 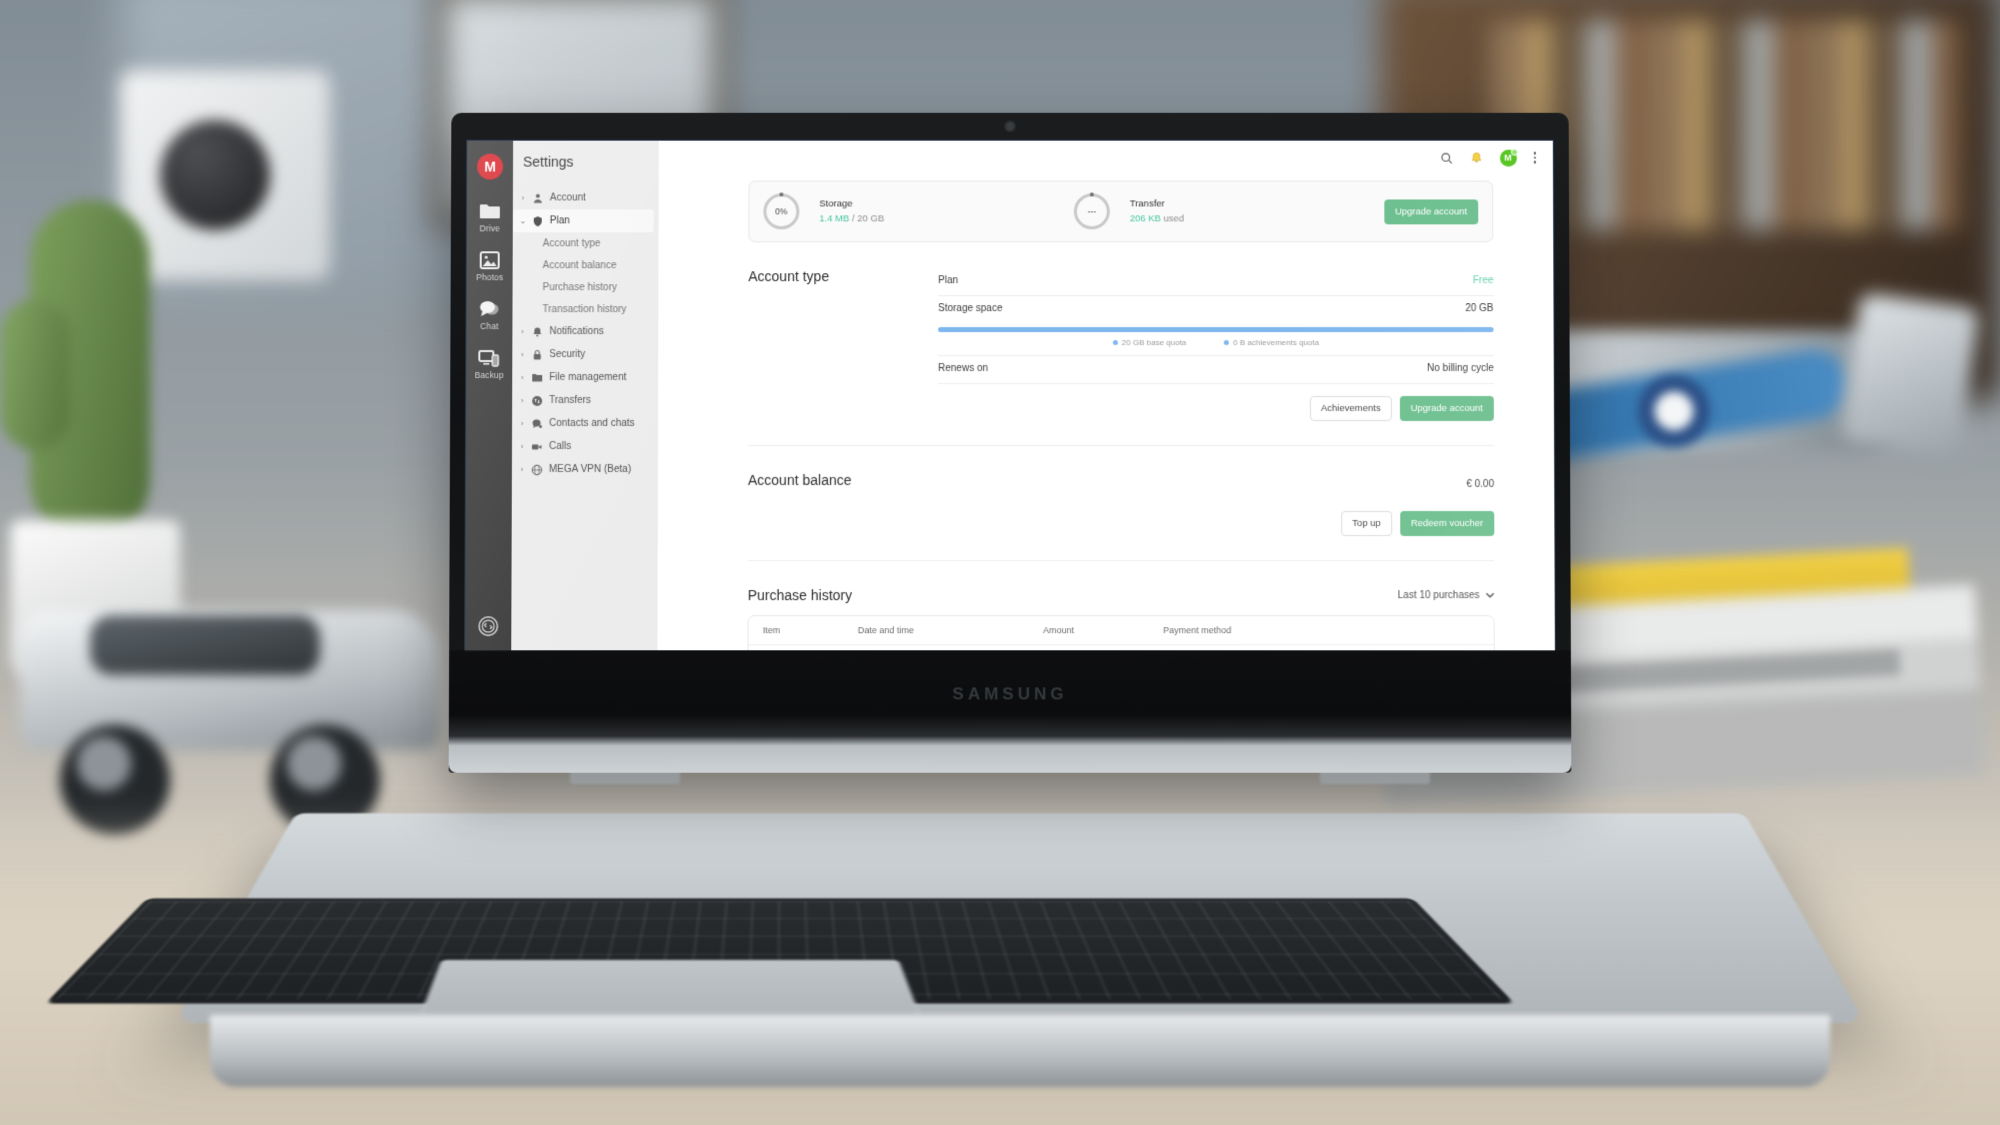 I want to click on laptop-lid-chin: SAMSUNG, so click(x=1010, y=711).